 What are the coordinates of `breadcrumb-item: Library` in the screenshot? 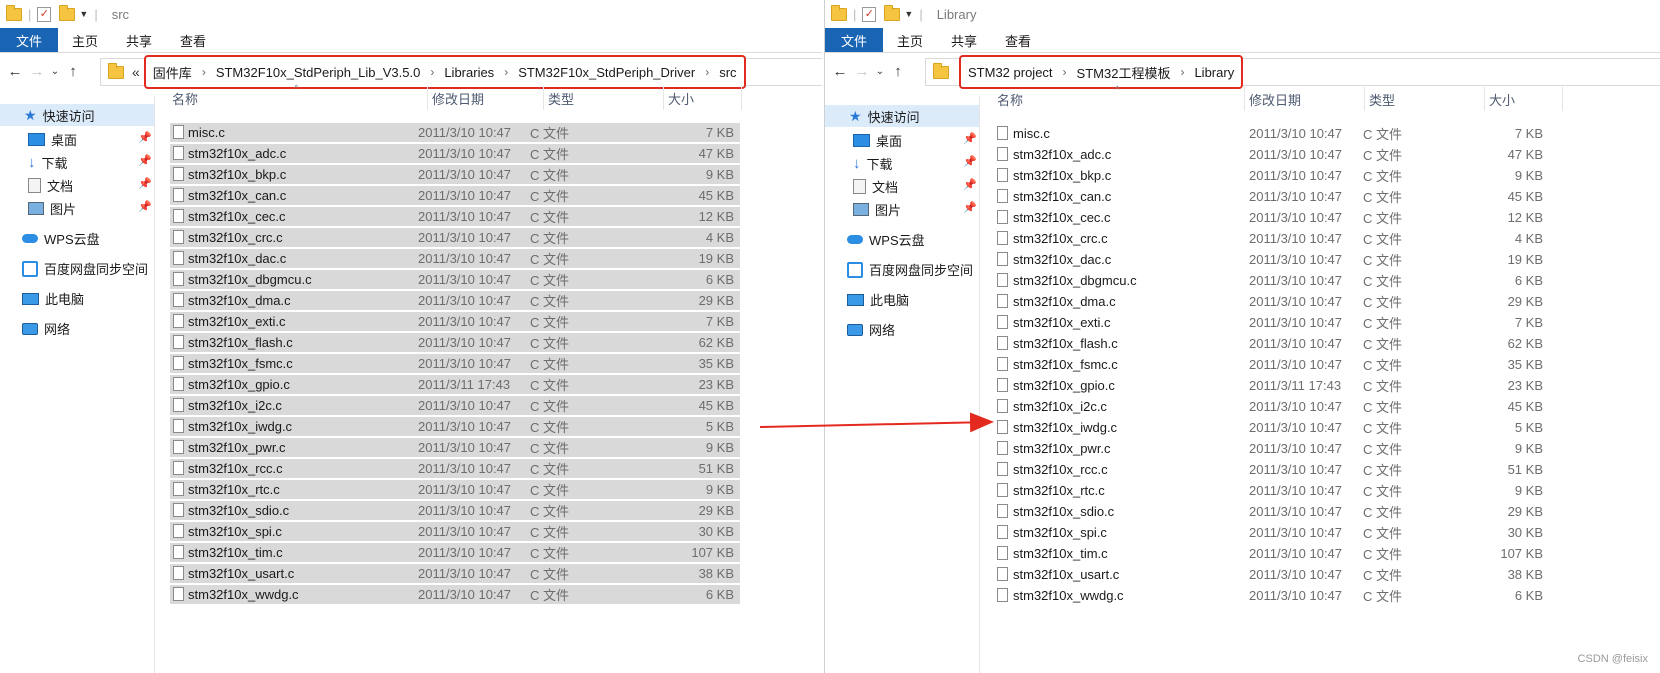 It's located at (1214, 72).